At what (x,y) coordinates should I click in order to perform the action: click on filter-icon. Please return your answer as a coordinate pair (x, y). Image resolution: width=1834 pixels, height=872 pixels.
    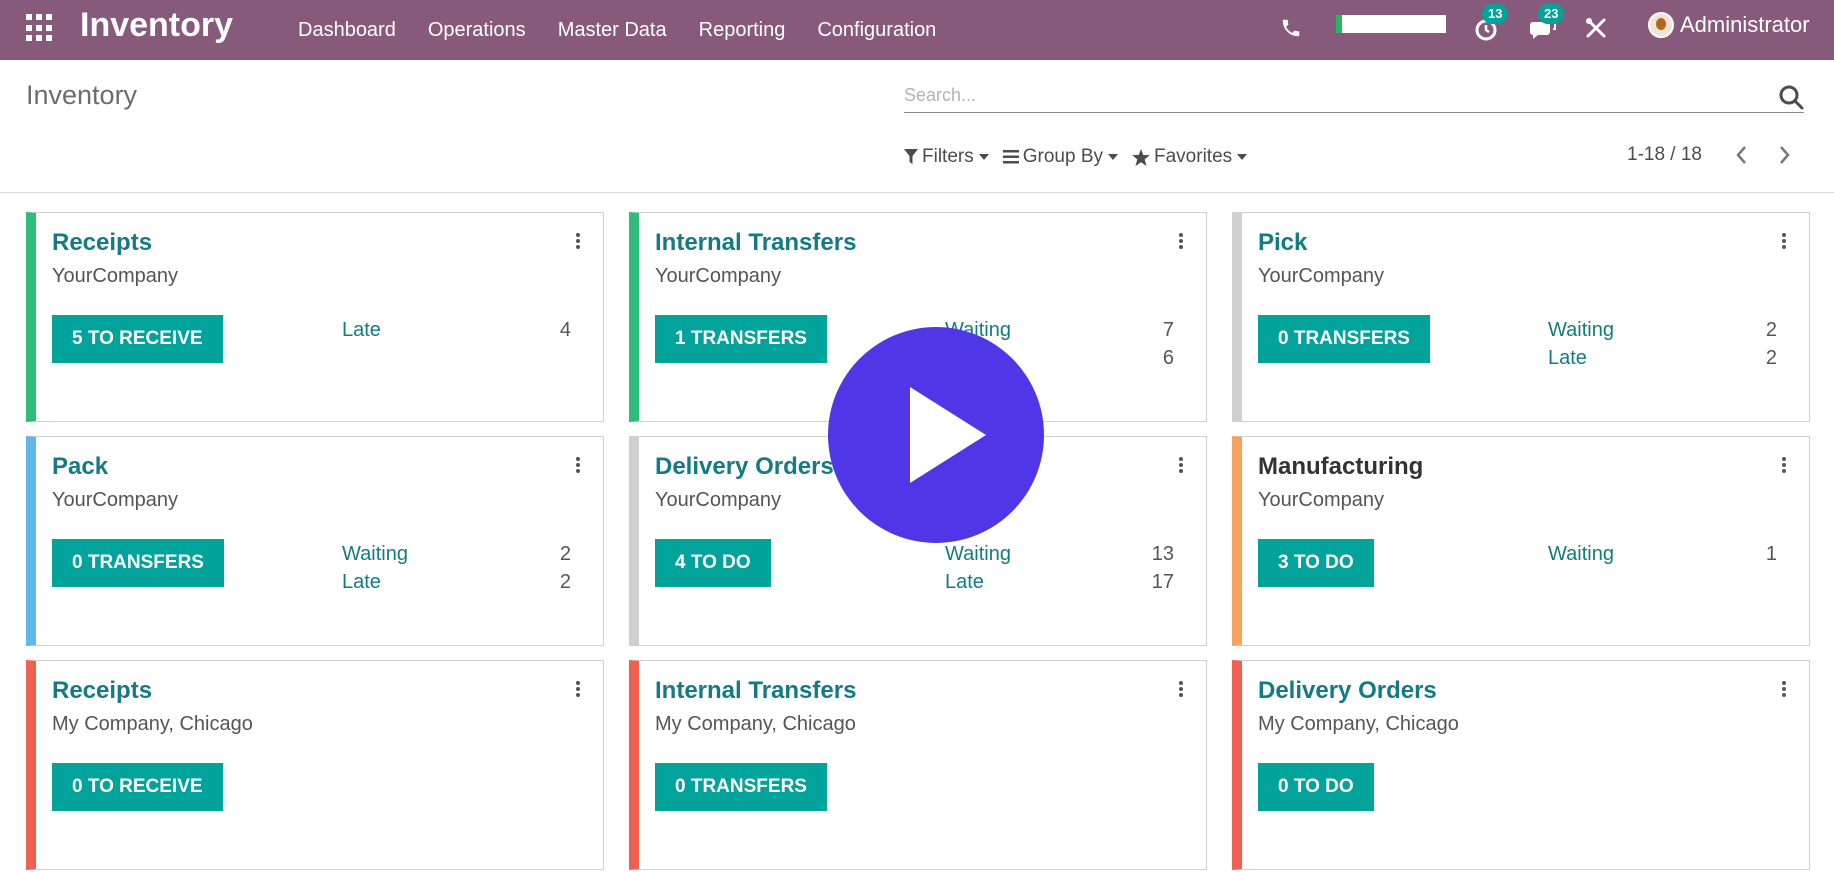
    Looking at the image, I should click on (911, 156).